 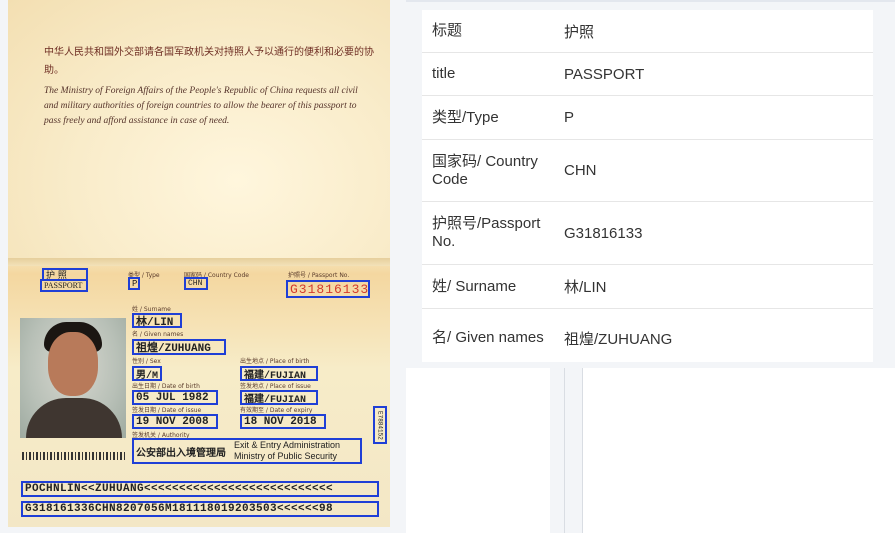 I want to click on label-surname: 姓 / Surname, so click(x=151, y=309).